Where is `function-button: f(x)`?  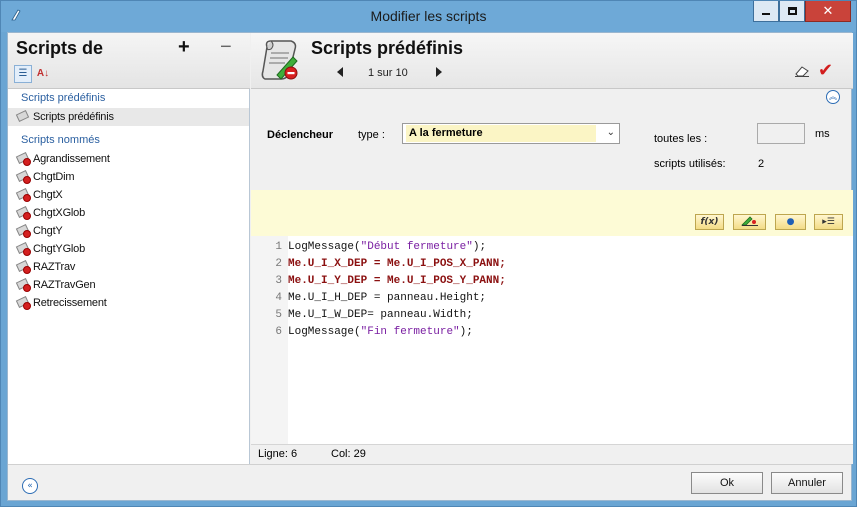
function-button: f(x) is located at coordinates (709, 222).